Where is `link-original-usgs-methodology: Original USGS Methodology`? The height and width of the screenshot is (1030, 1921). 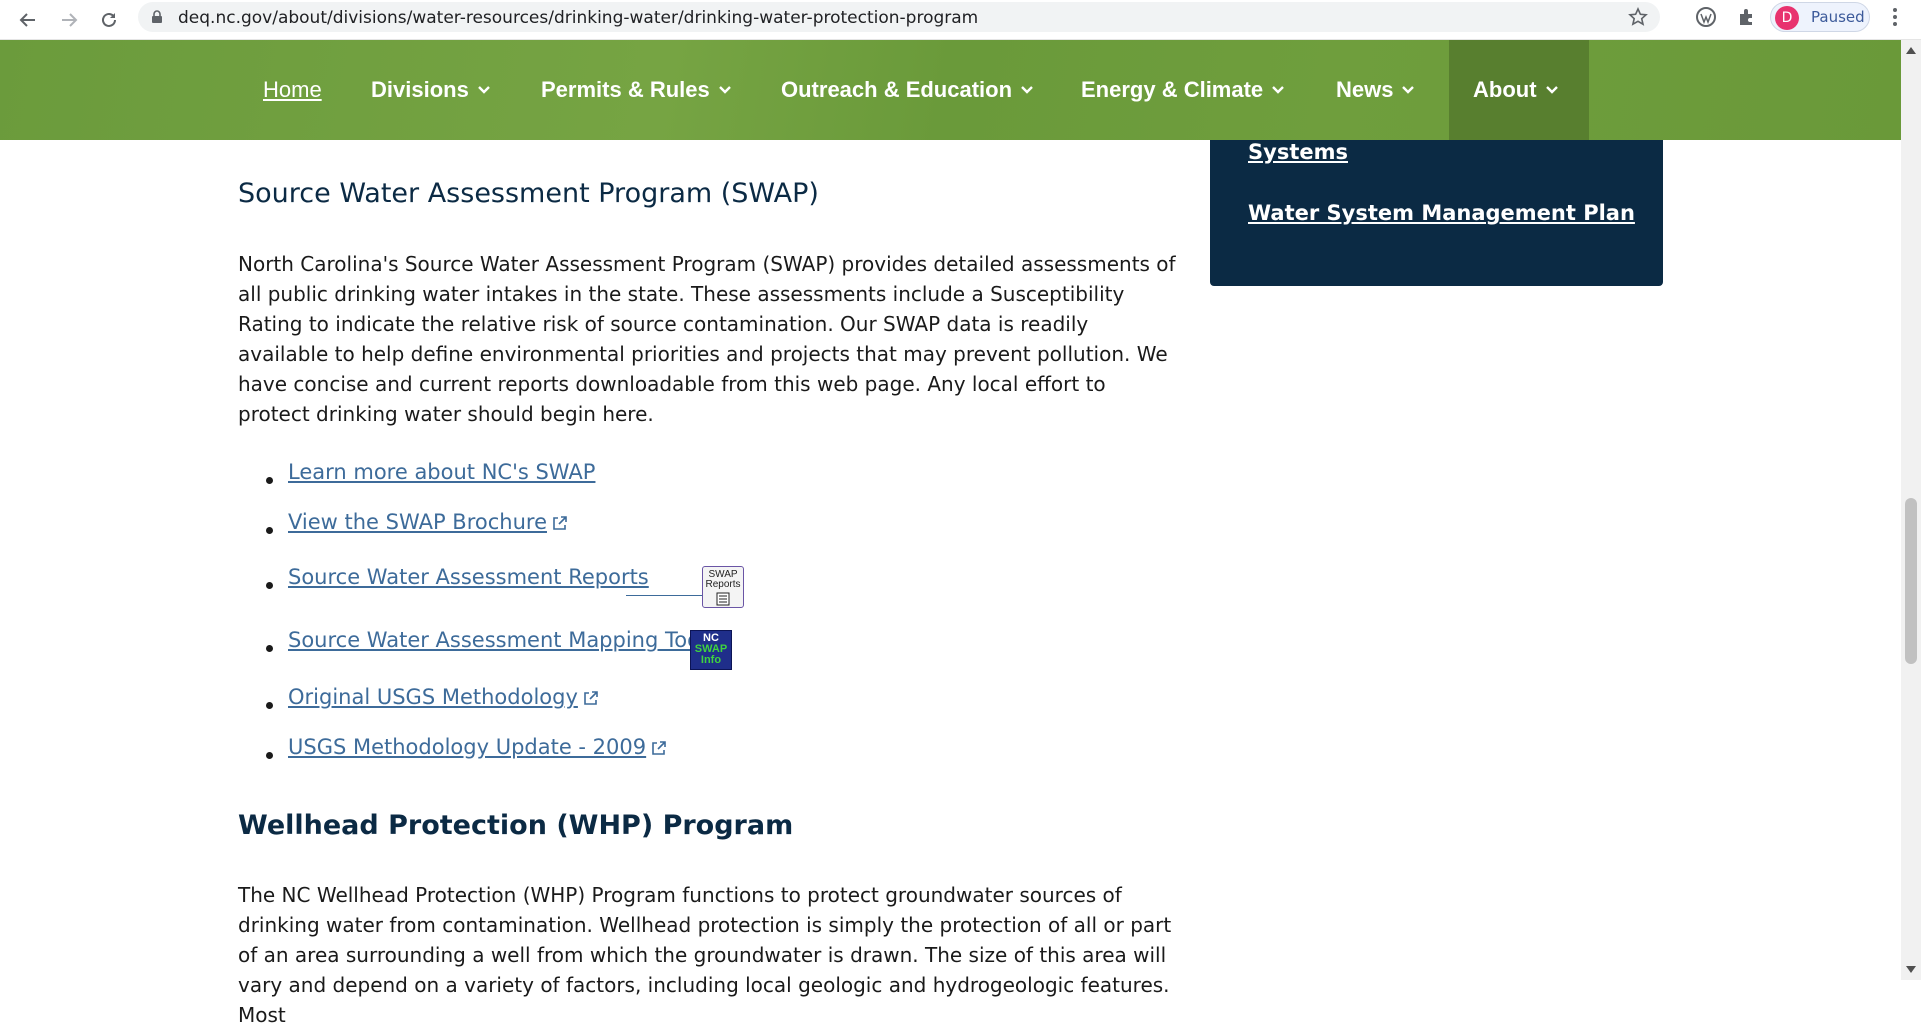
link-original-usgs-methodology: Original USGS Methodology is located at coordinates (443, 697).